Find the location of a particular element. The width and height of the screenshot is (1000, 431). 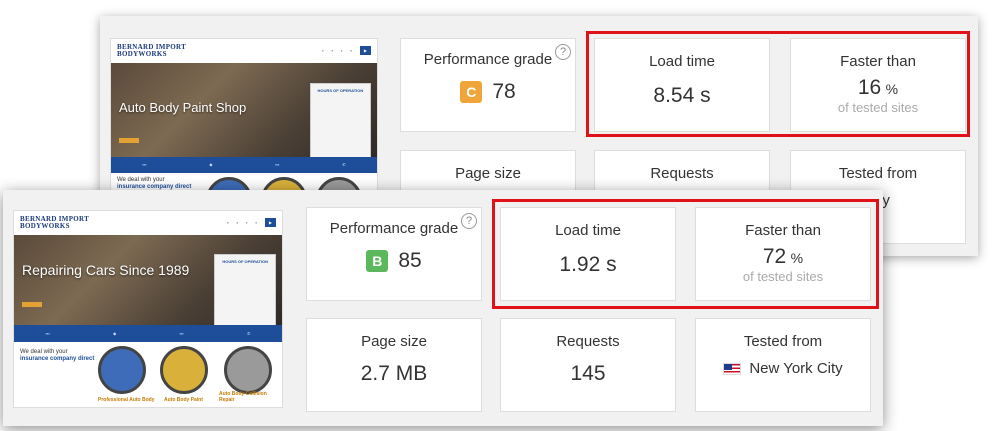

hero-title: Repairing Cars Since 1989 is located at coordinates (106, 269).